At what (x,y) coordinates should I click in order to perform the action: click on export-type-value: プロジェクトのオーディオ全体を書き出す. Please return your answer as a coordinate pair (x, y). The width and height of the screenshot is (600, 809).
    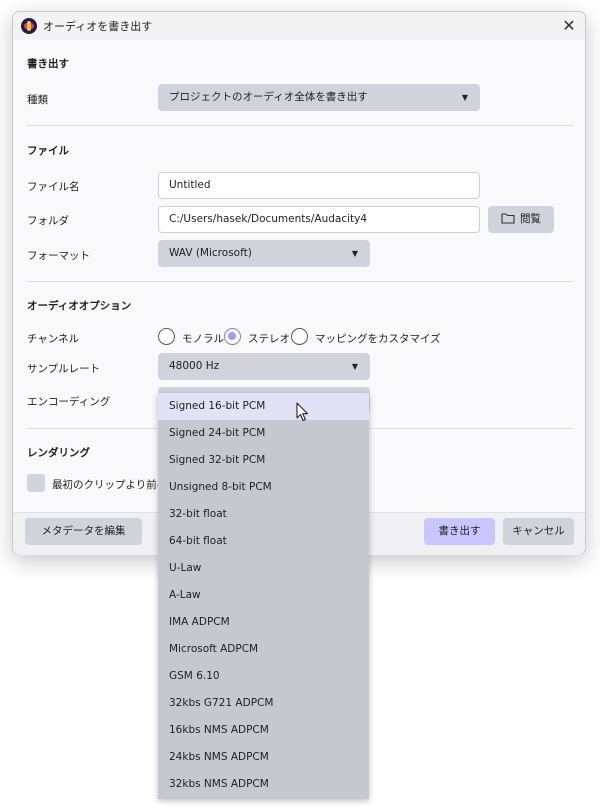
    Looking at the image, I should click on (268, 97).